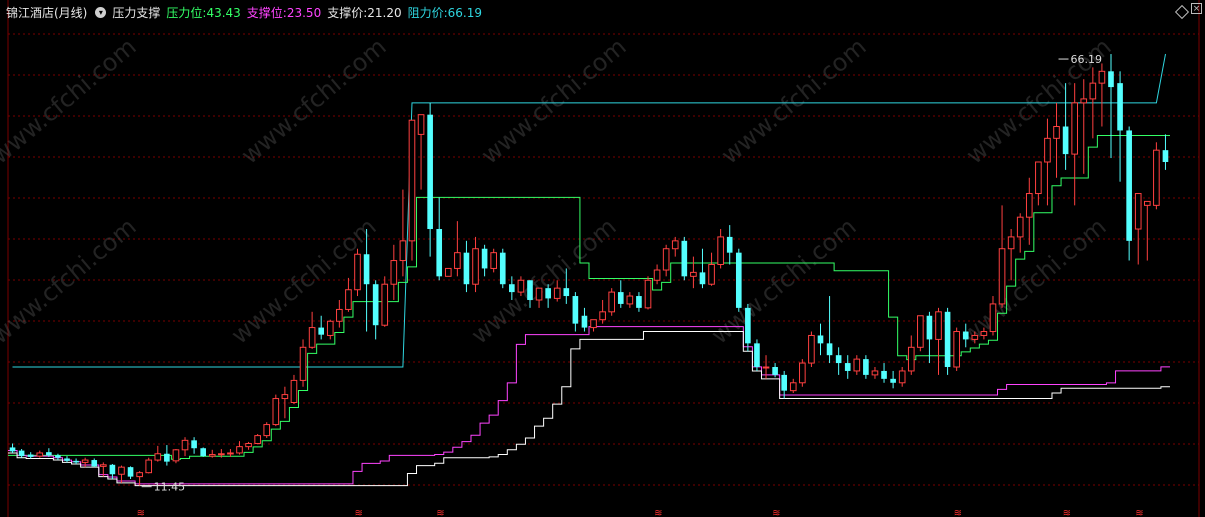 Image resolution: width=1205 pixels, height=517 pixels. What do you see at coordinates (223, 12) in the screenshot?
I see `pressure-value: 43.43` at bounding box center [223, 12].